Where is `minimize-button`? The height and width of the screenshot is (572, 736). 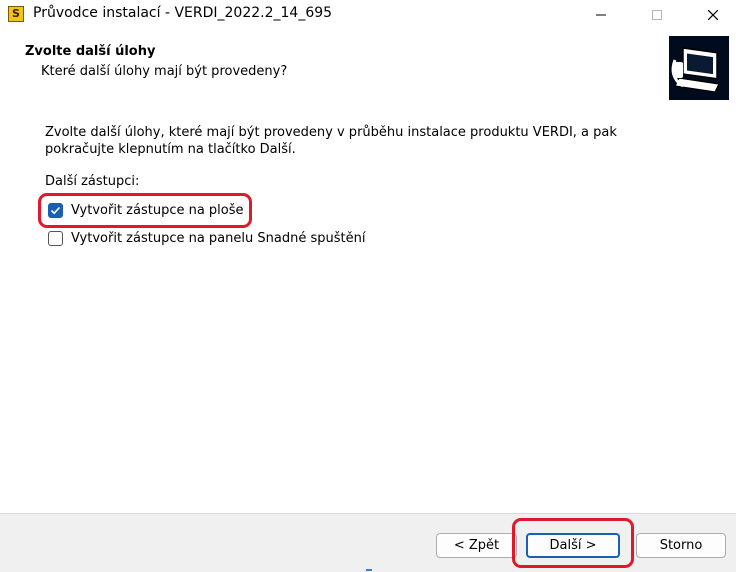 minimize-button is located at coordinates (601, 15).